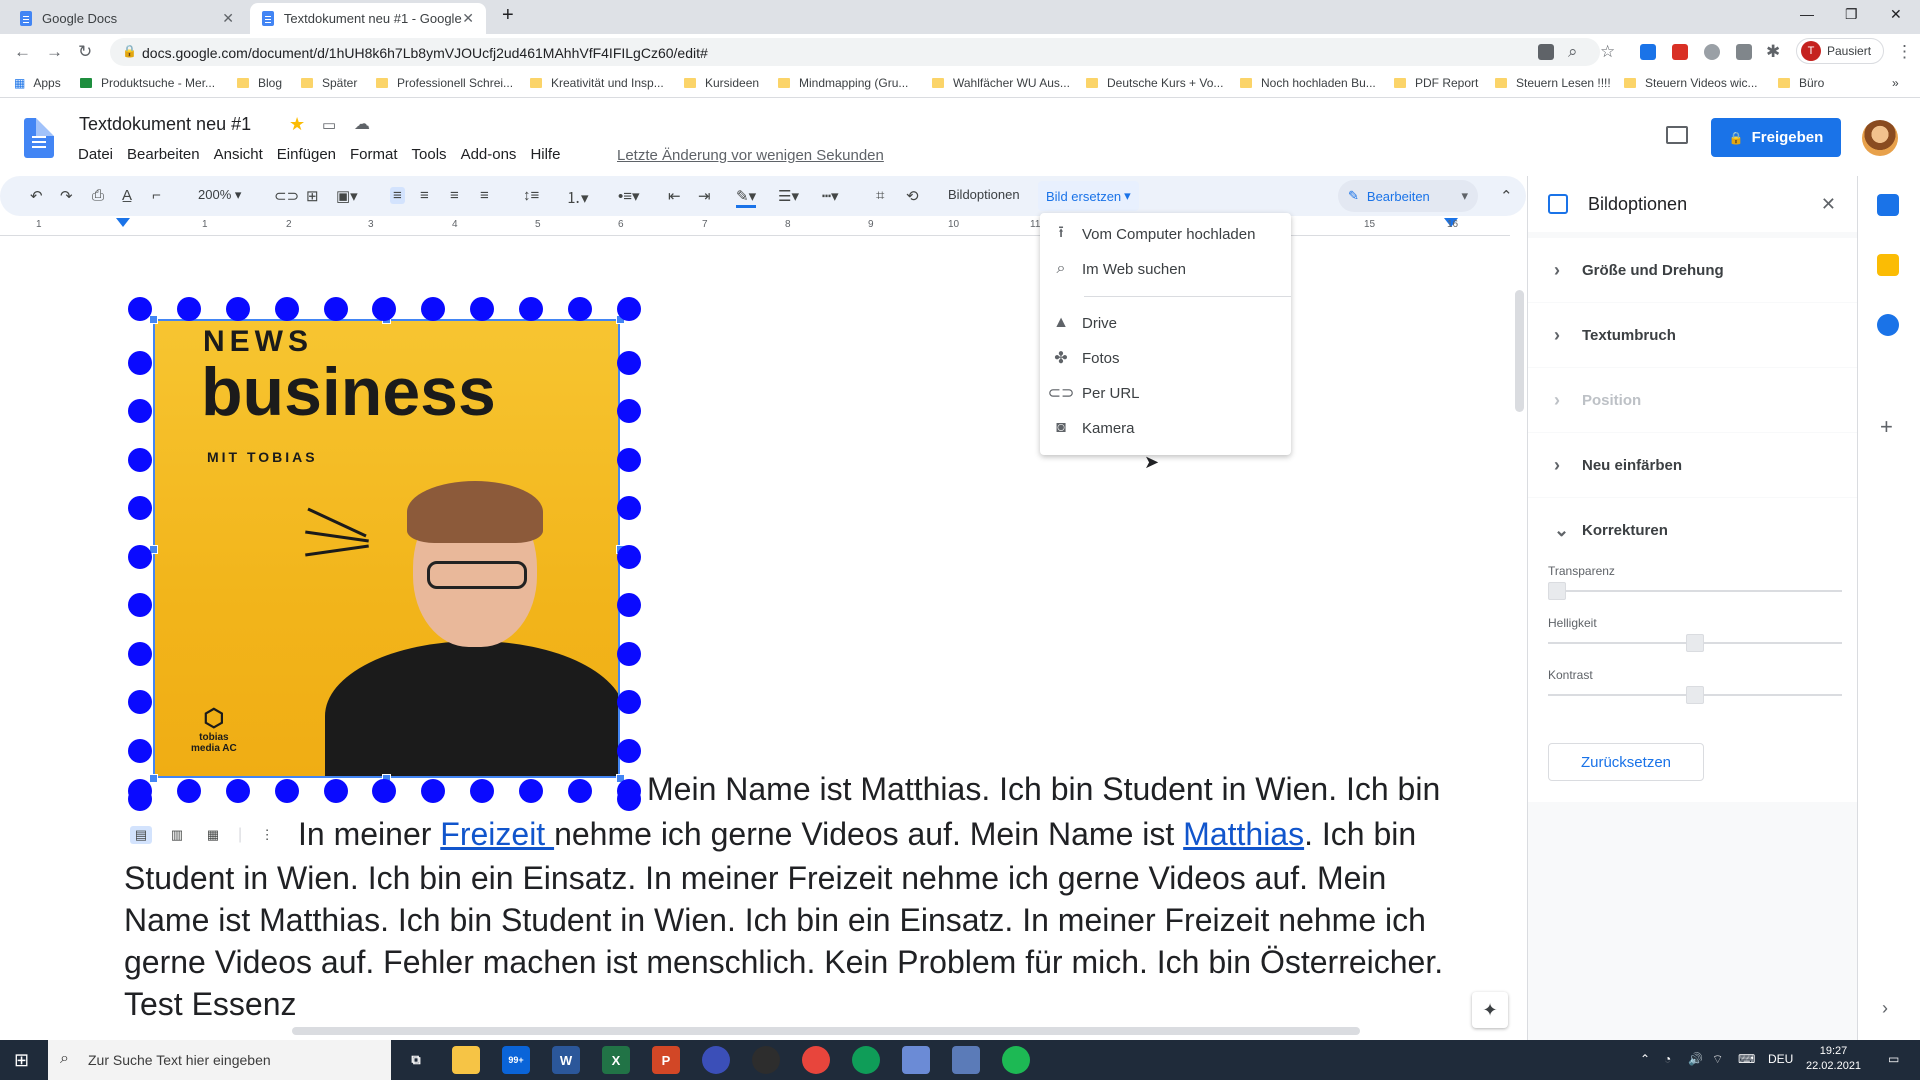 The width and height of the screenshot is (1920, 1080). I want to click on reload-icon: ↻, so click(85, 52).